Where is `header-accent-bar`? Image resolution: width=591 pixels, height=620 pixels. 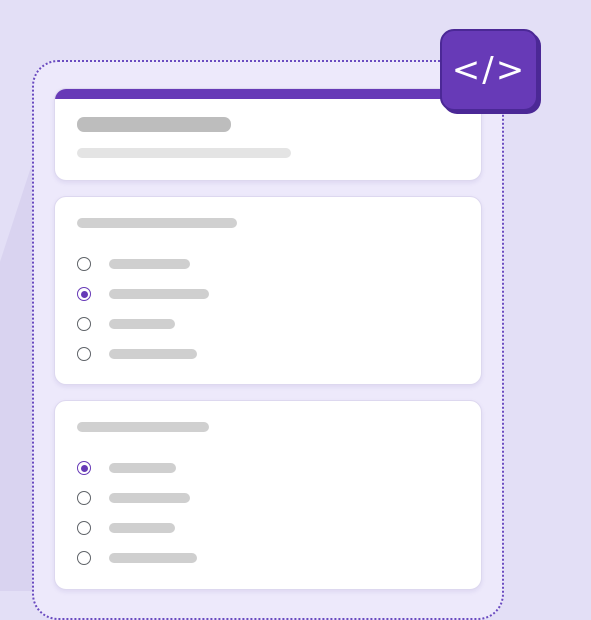 header-accent-bar is located at coordinates (268, 94).